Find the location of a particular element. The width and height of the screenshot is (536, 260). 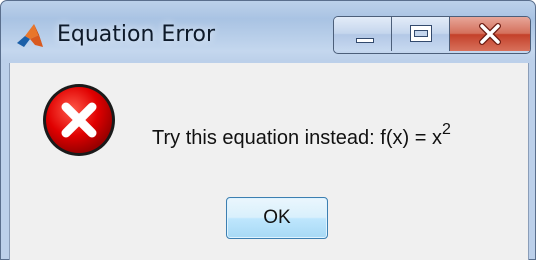

minimize-icon is located at coordinates (365, 40).